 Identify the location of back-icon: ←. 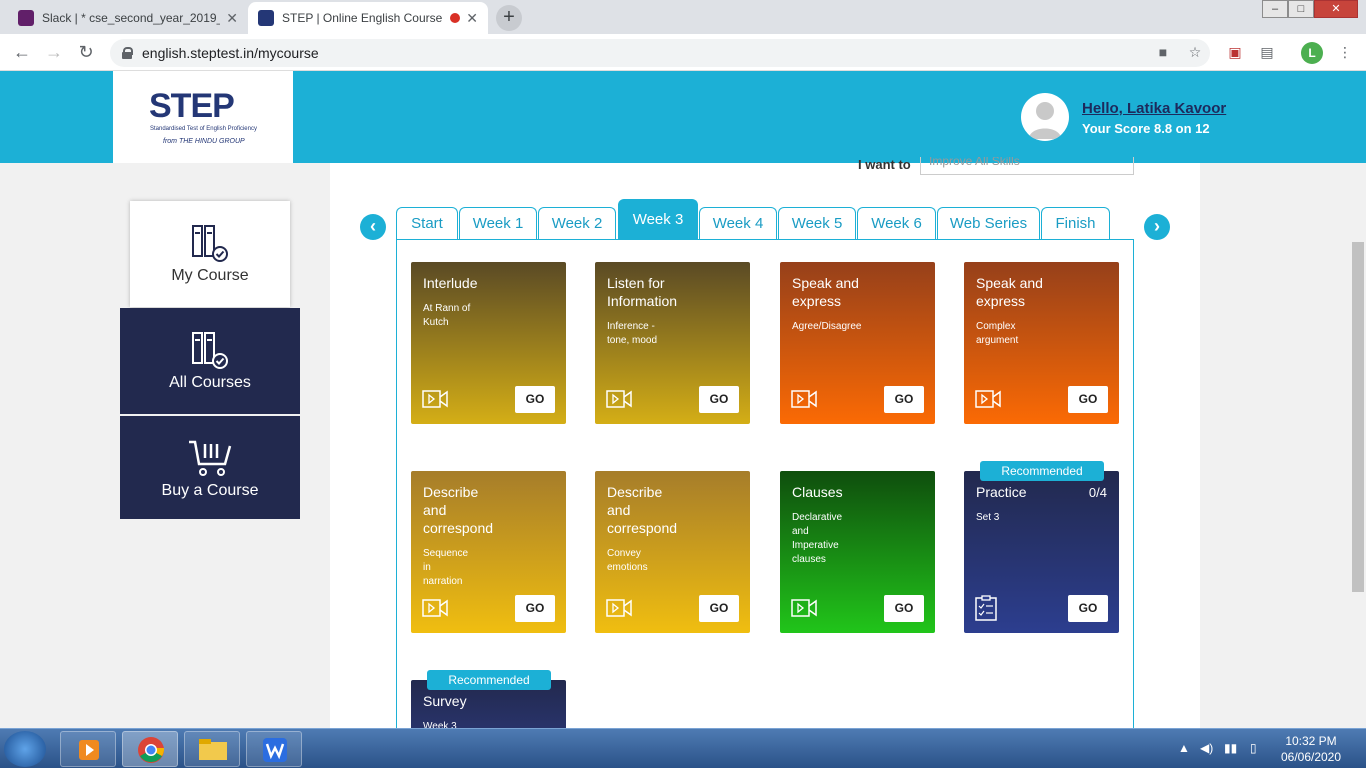
(22, 53).